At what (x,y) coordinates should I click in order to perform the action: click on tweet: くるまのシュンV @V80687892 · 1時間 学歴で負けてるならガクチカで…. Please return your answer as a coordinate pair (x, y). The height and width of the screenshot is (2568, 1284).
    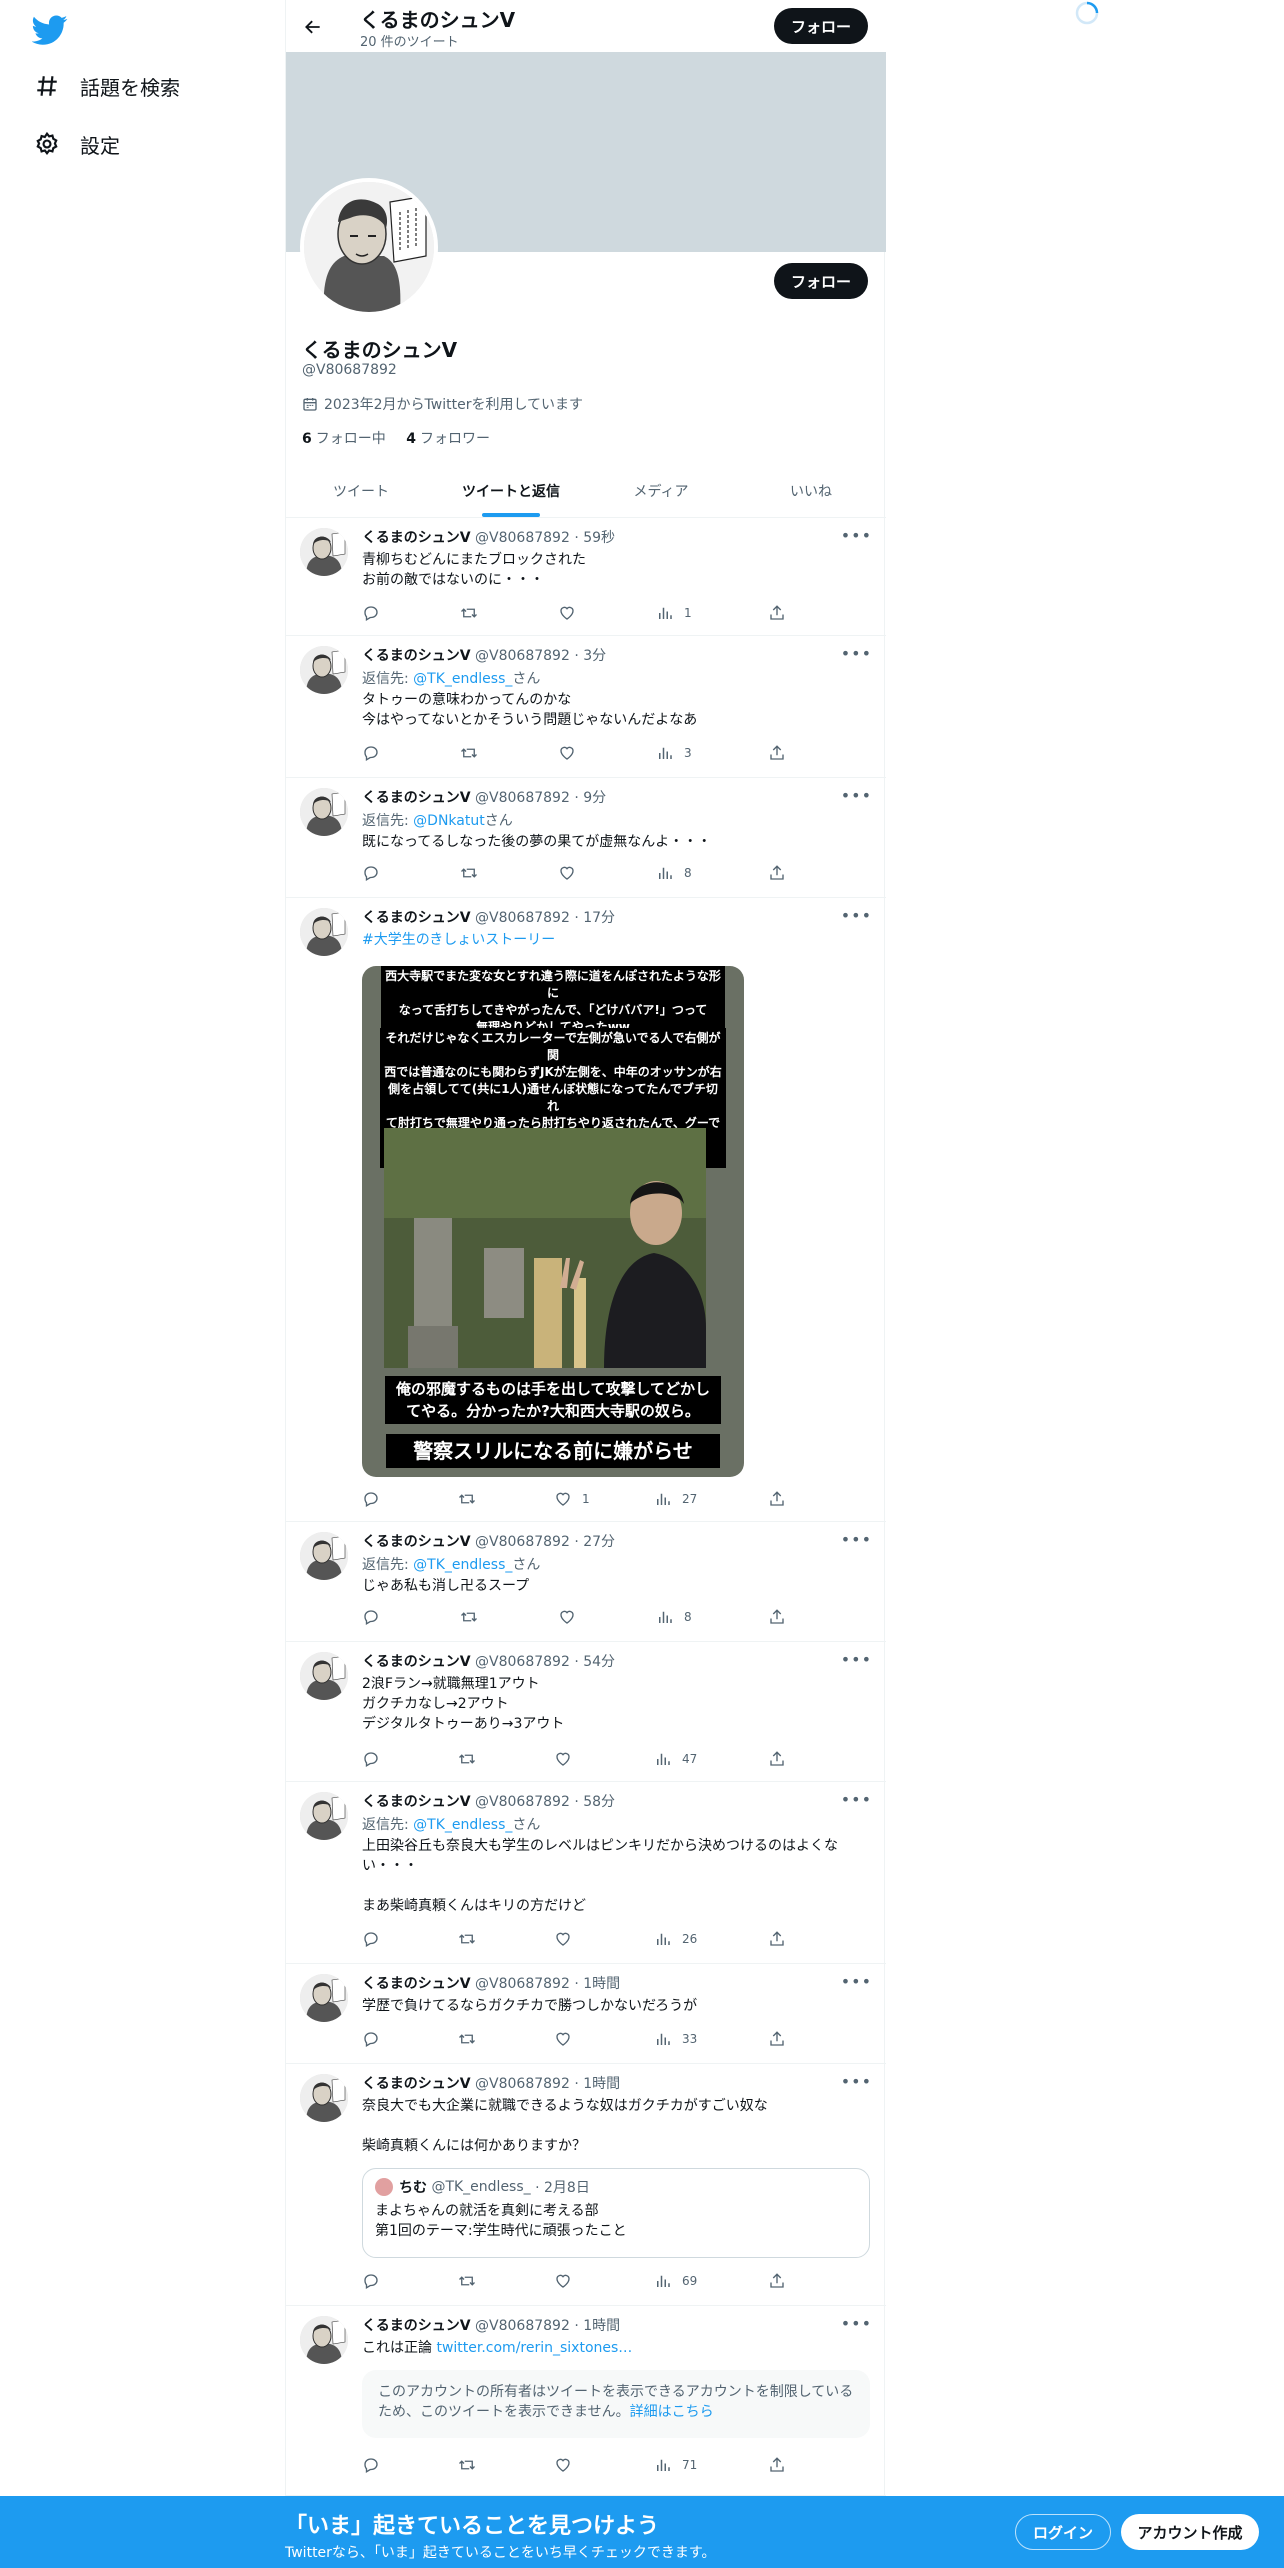
    Looking at the image, I should click on (586, 2014).